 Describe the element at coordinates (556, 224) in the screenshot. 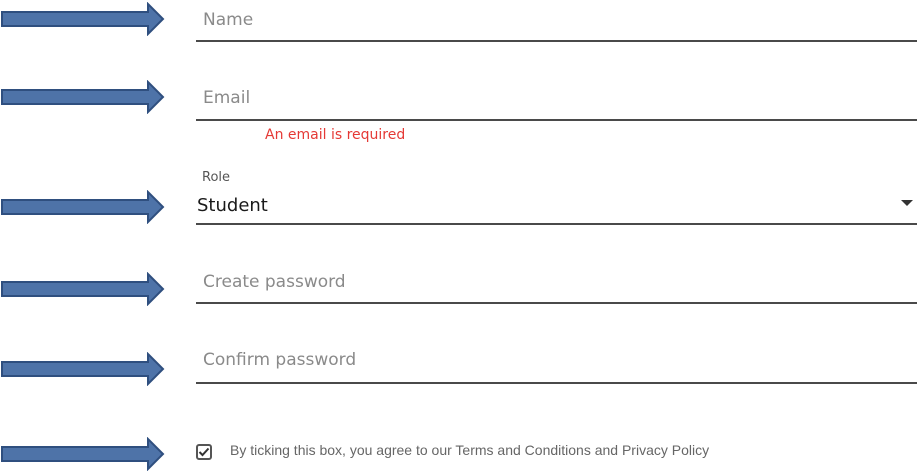

I see `role-underline` at that location.